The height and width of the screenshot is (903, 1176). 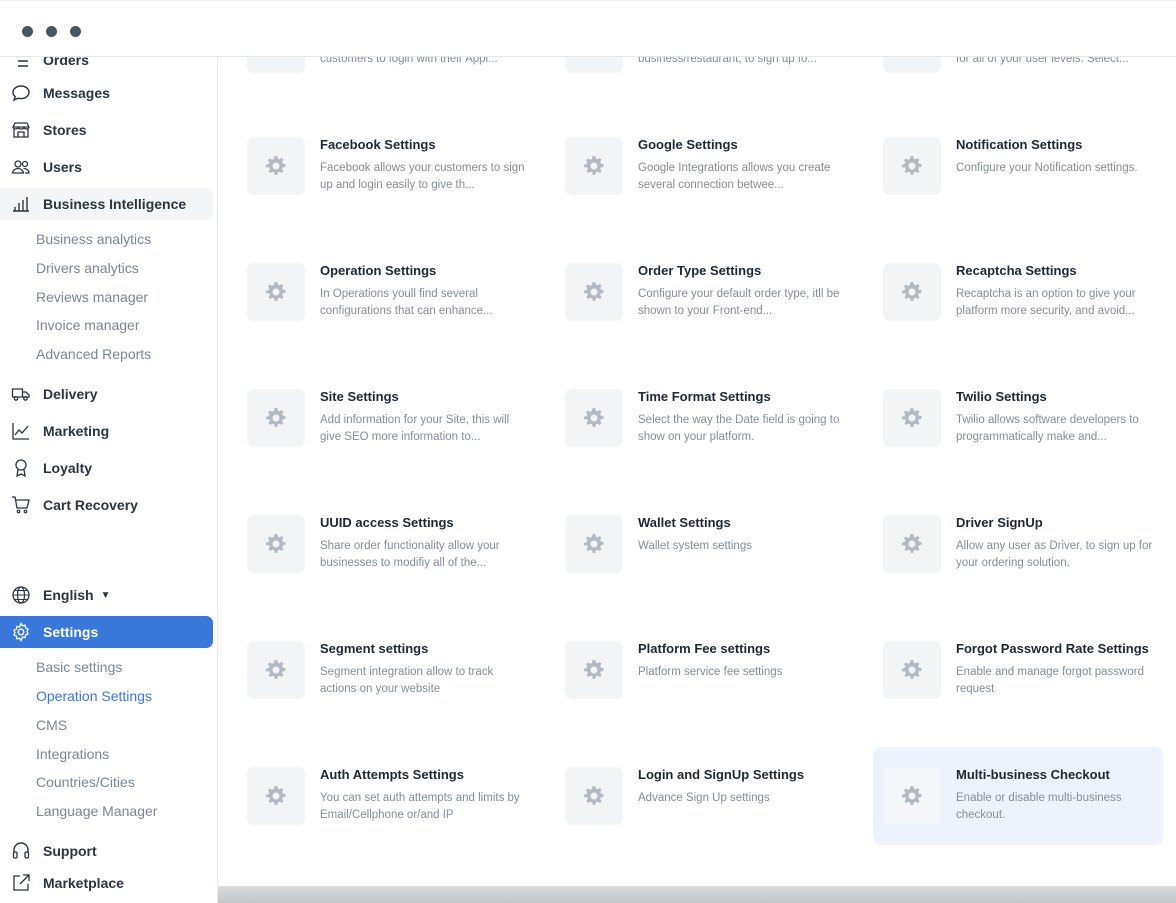 I want to click on sub-item-language-manager: Language Manager, so click(x=96, y=811).